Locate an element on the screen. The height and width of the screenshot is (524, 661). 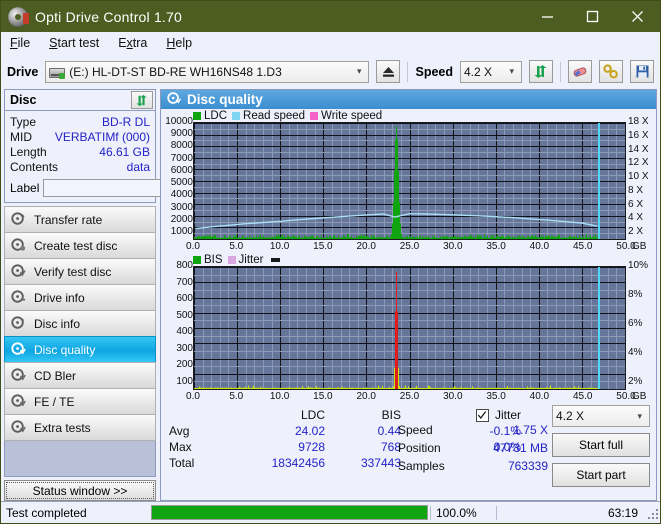
start-full-button: Start full is located at coordinates (601, 445).